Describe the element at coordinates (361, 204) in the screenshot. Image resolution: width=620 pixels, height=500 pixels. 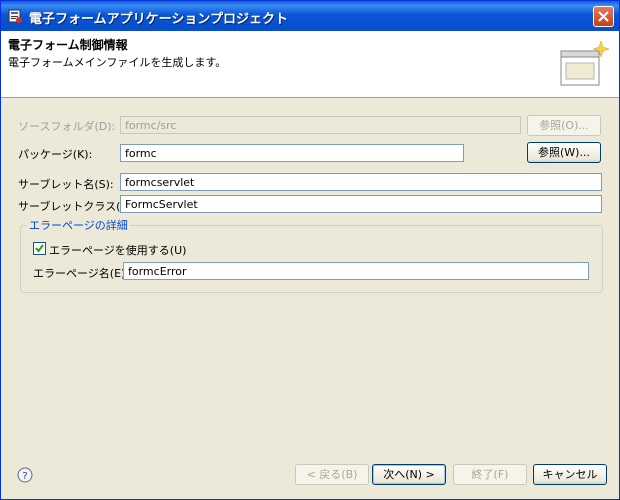
I see `servlet-class-input` at that location.